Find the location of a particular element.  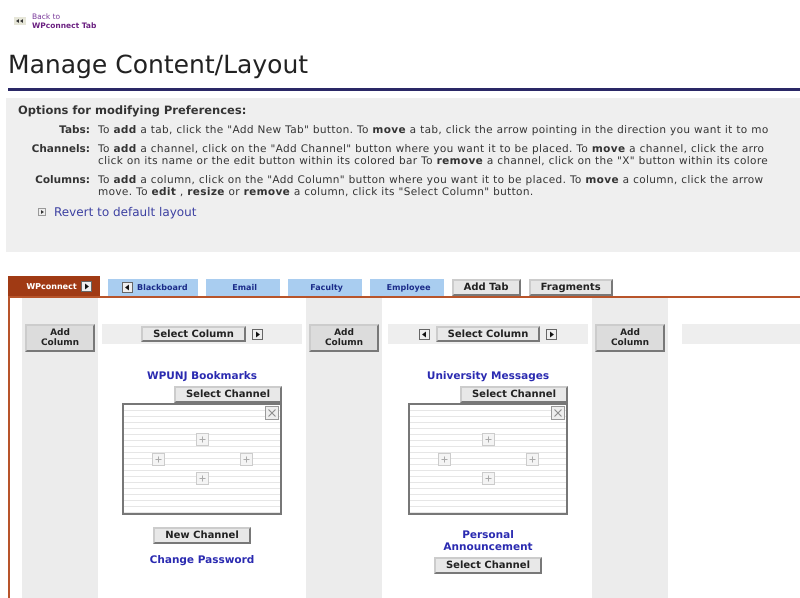

channel-title: WPUNJ Bookmarks is located at coordinates (201, 376).